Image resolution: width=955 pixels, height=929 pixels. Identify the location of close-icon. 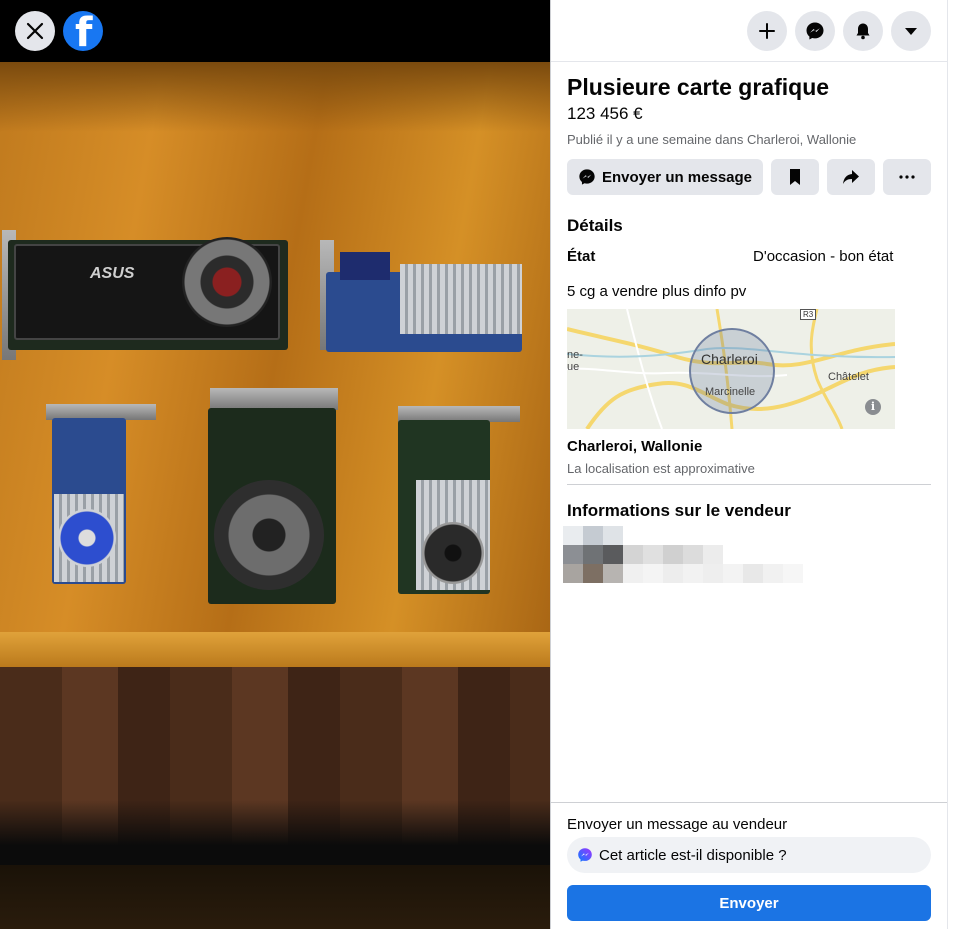
(35, 31).